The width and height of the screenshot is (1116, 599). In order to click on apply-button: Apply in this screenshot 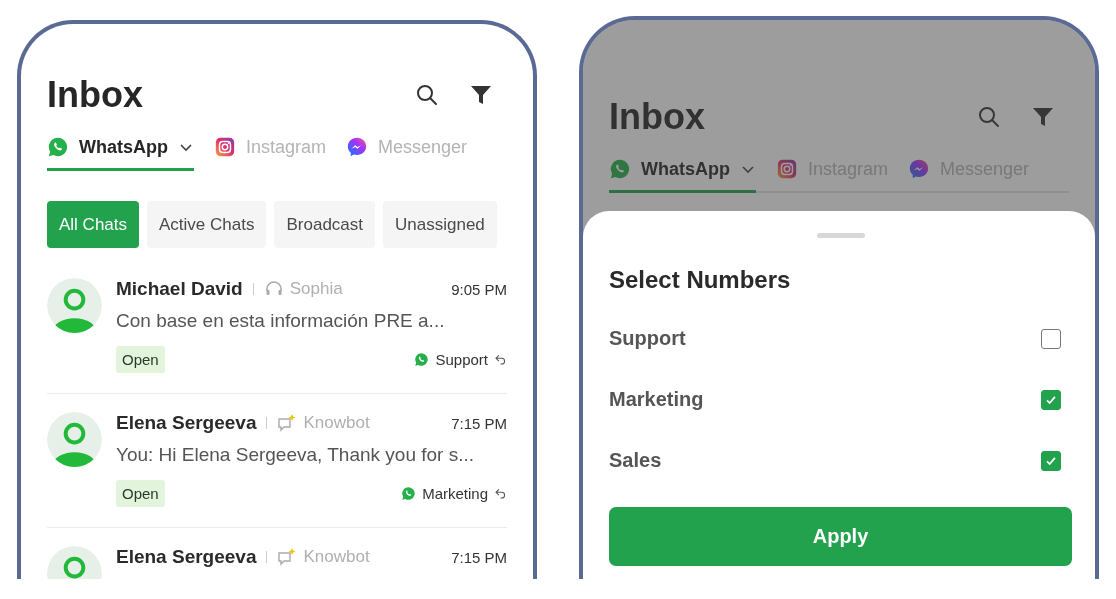, I will do `click(840, 536)`.